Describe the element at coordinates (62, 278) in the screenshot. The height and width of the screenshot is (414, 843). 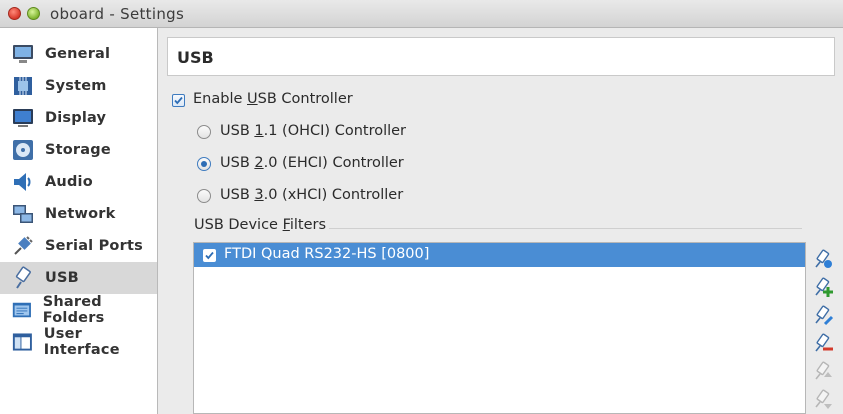
I see `sidebar-item-label: USB` at that location.